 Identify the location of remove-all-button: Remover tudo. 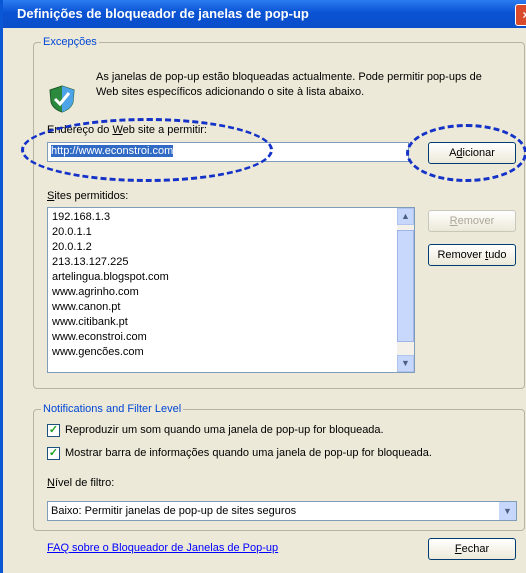
(472, 255).